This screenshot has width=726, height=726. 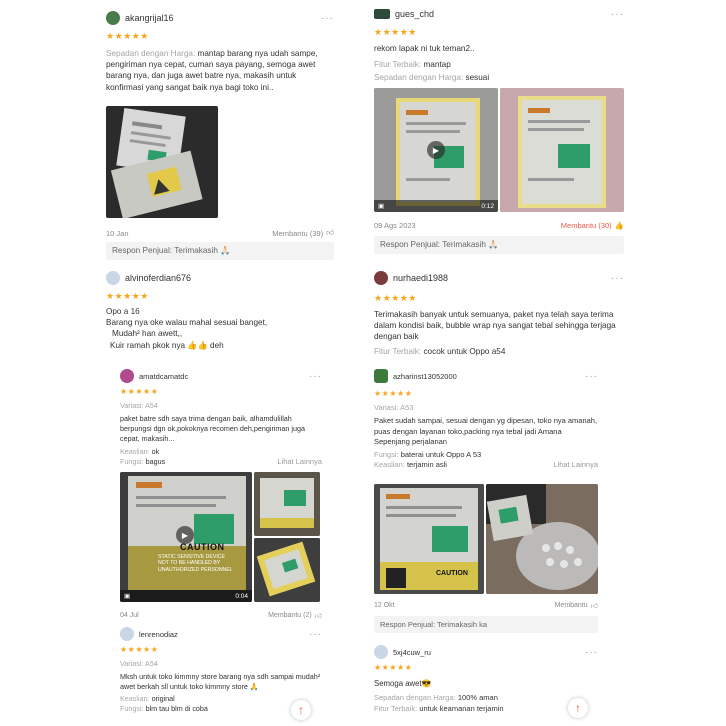 I want to click on review-field: Fungsi: bagus Lihat Lainnya, so click(x=221, y=462).